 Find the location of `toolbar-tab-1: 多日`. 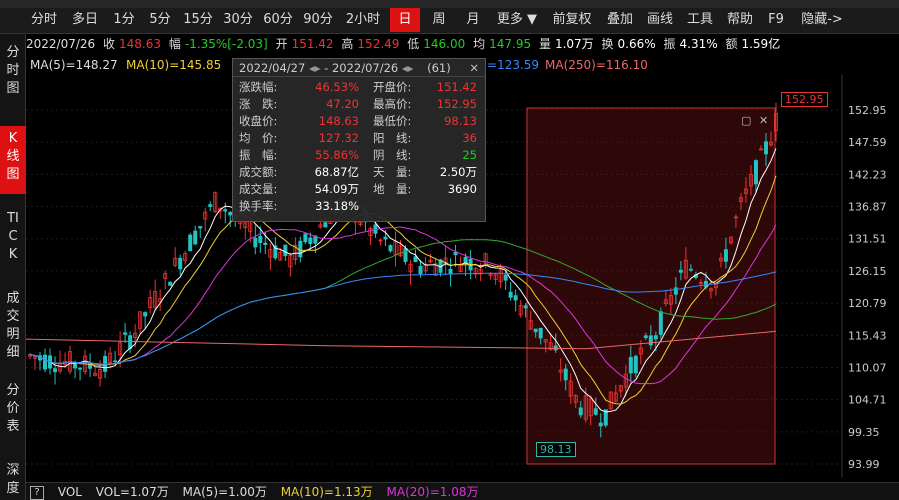

toolbar-tab-1: 多日 is located at coordinates (85, 20).